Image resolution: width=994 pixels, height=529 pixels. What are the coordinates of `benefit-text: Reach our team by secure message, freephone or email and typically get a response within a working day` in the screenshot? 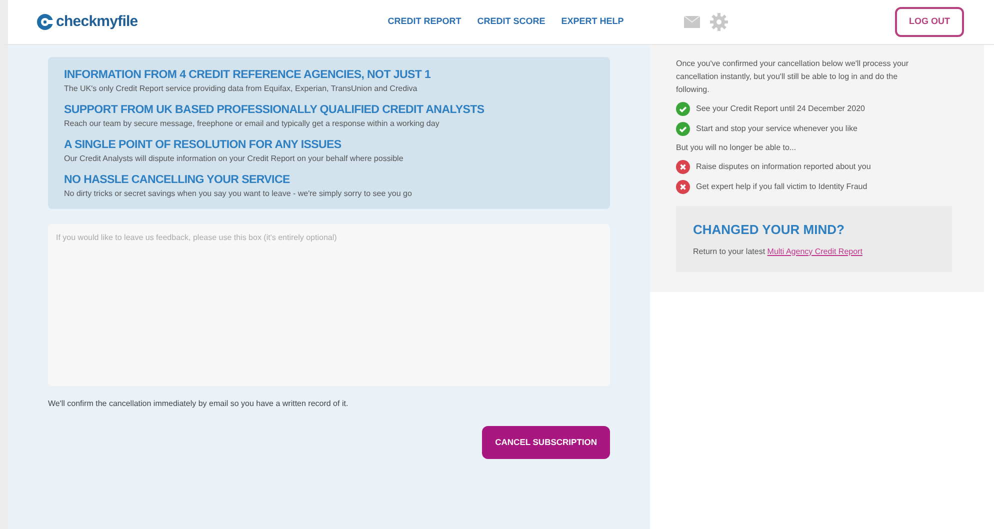 It's located at (252, 123).